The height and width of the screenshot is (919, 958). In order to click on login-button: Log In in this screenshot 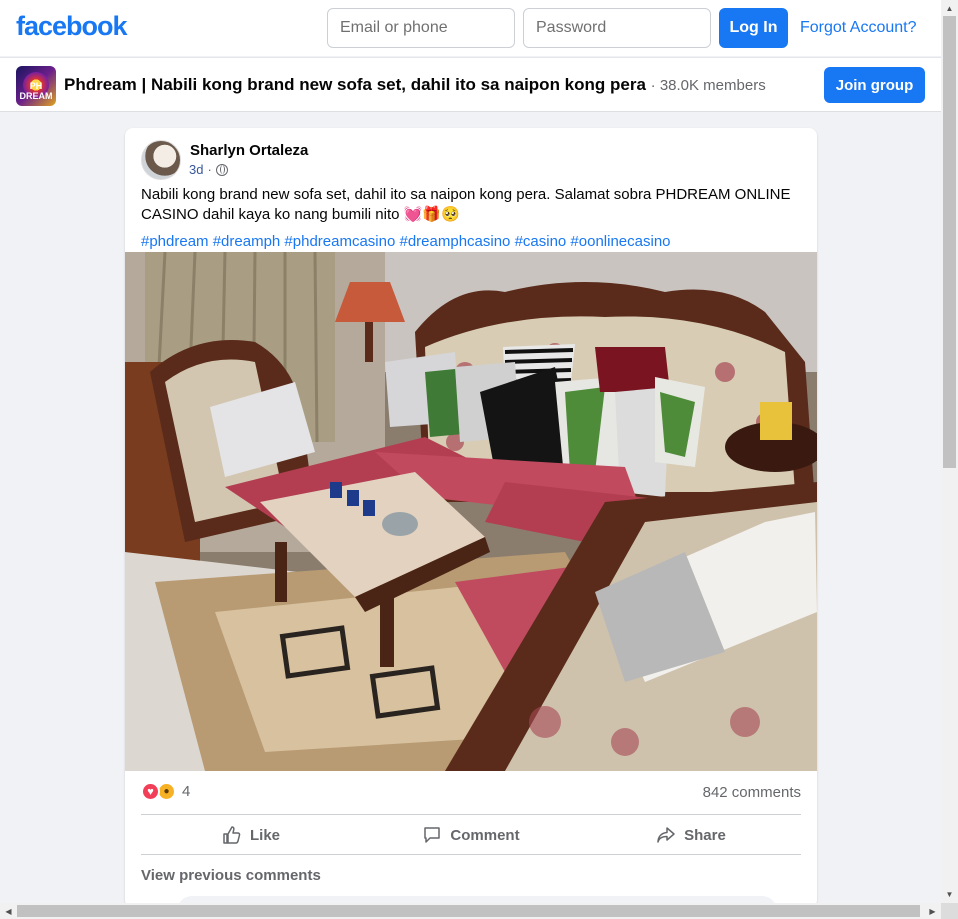, I will do `click(753, 28)`.